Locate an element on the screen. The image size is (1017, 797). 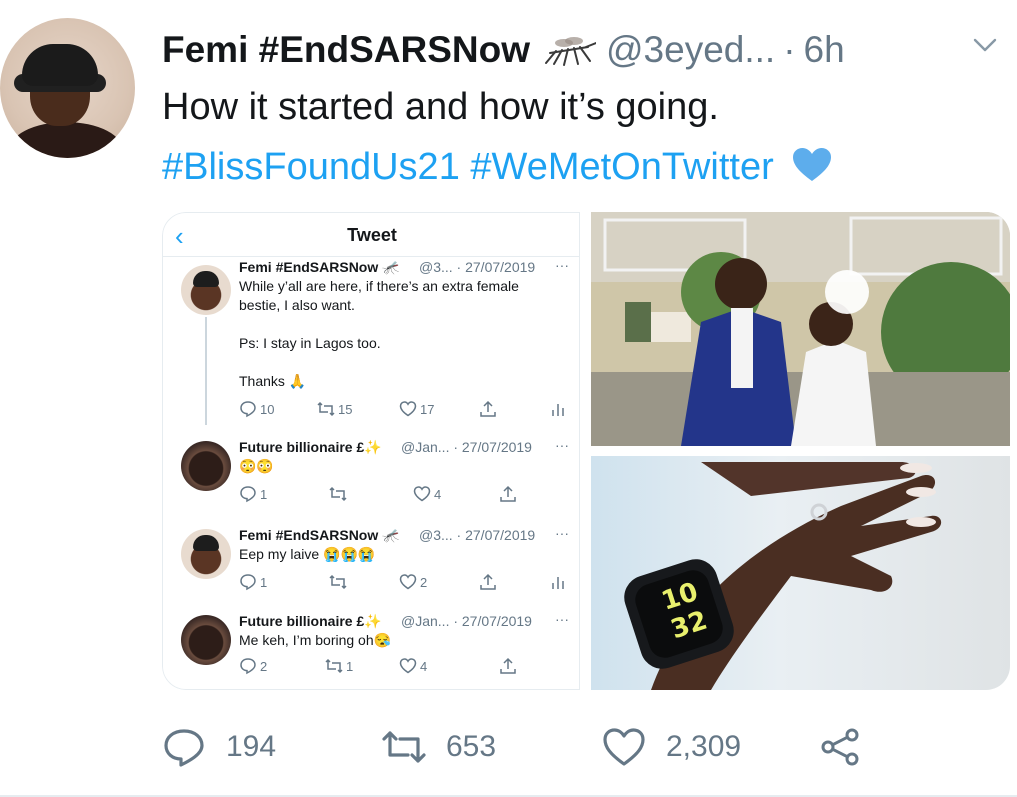
hands-watch-photo: 10 32 is located at coordinates (800, 573).